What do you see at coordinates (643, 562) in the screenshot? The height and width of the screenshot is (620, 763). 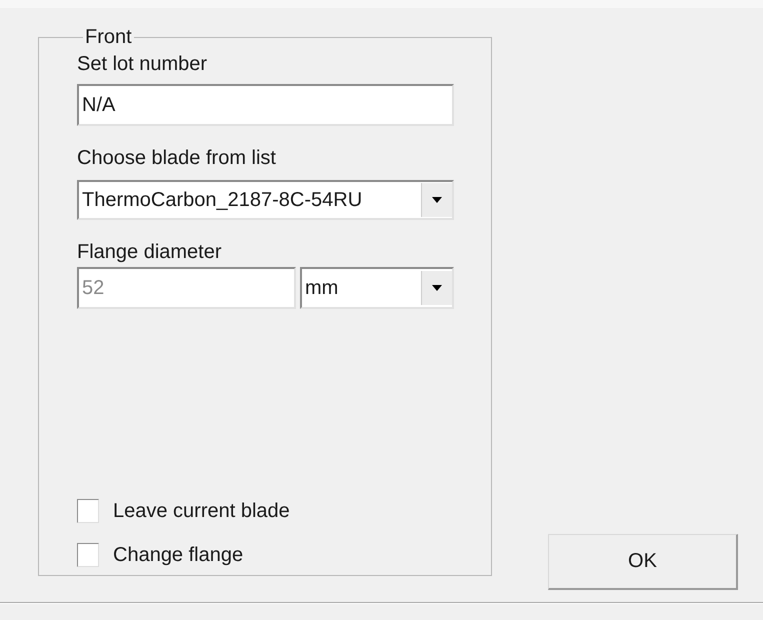 I see `ok-button: OK` at bounding box center [643, 562].